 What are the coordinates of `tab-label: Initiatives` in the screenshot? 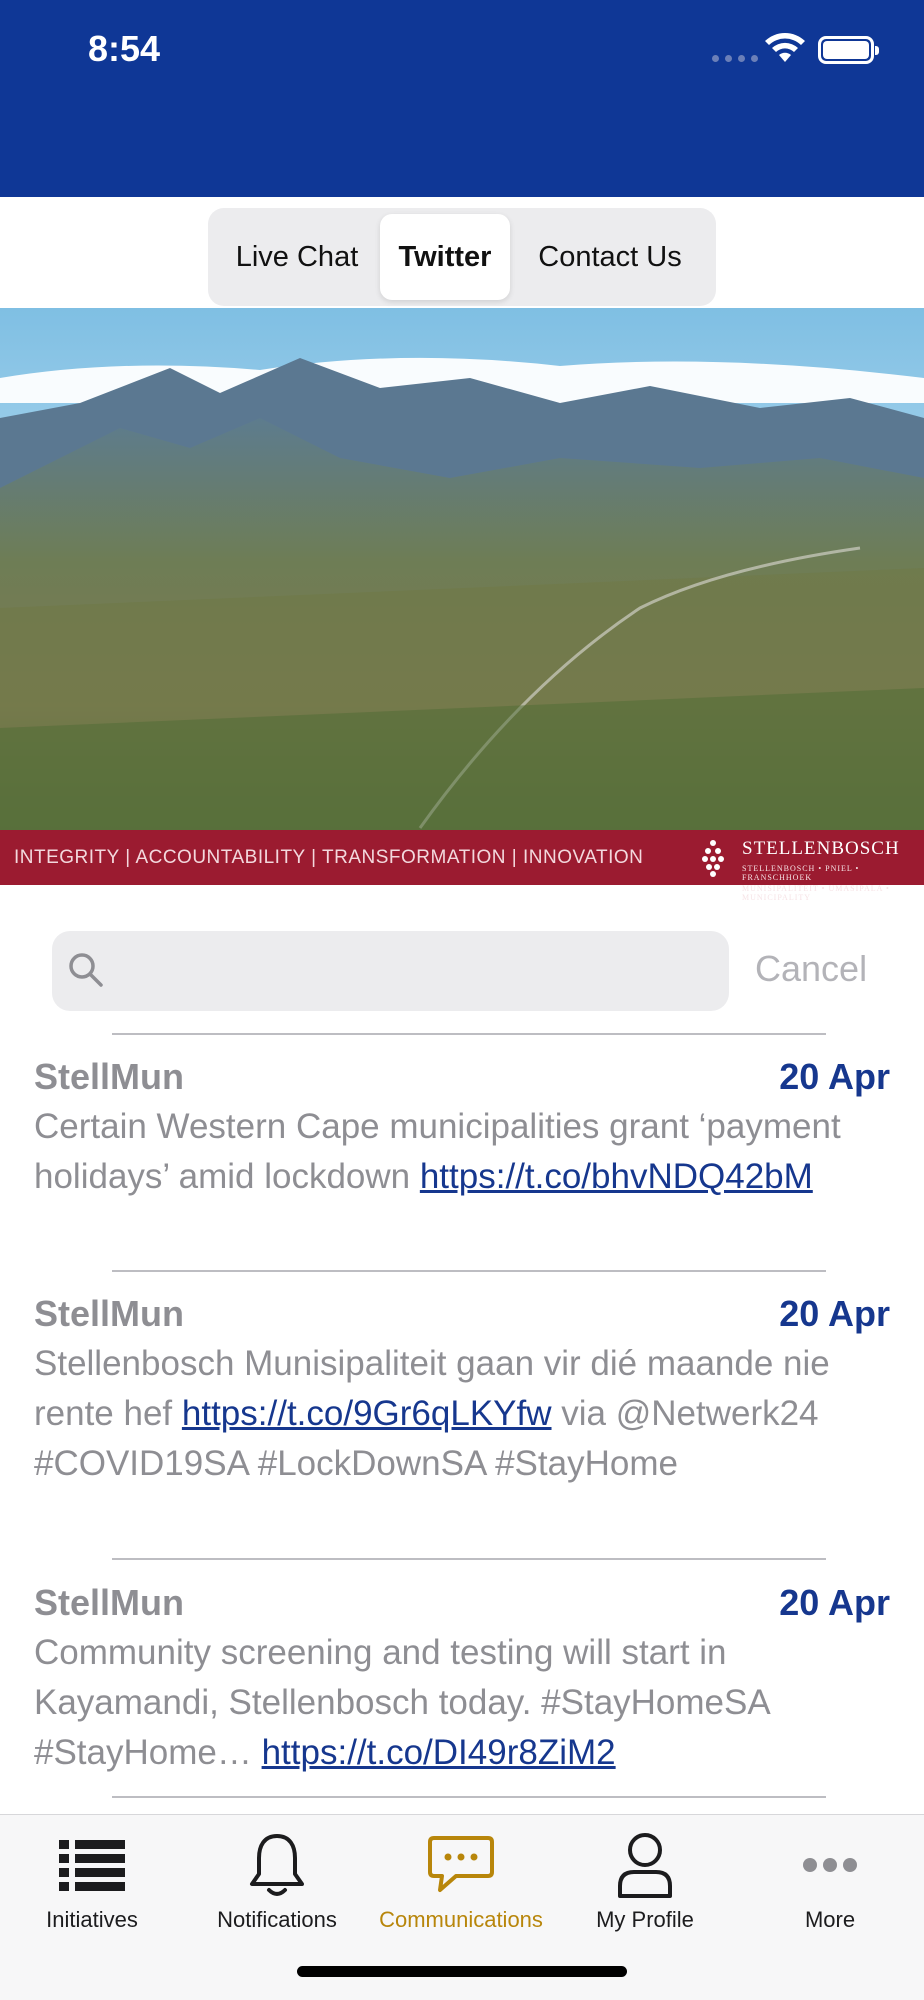 It's located at (92, 1919).